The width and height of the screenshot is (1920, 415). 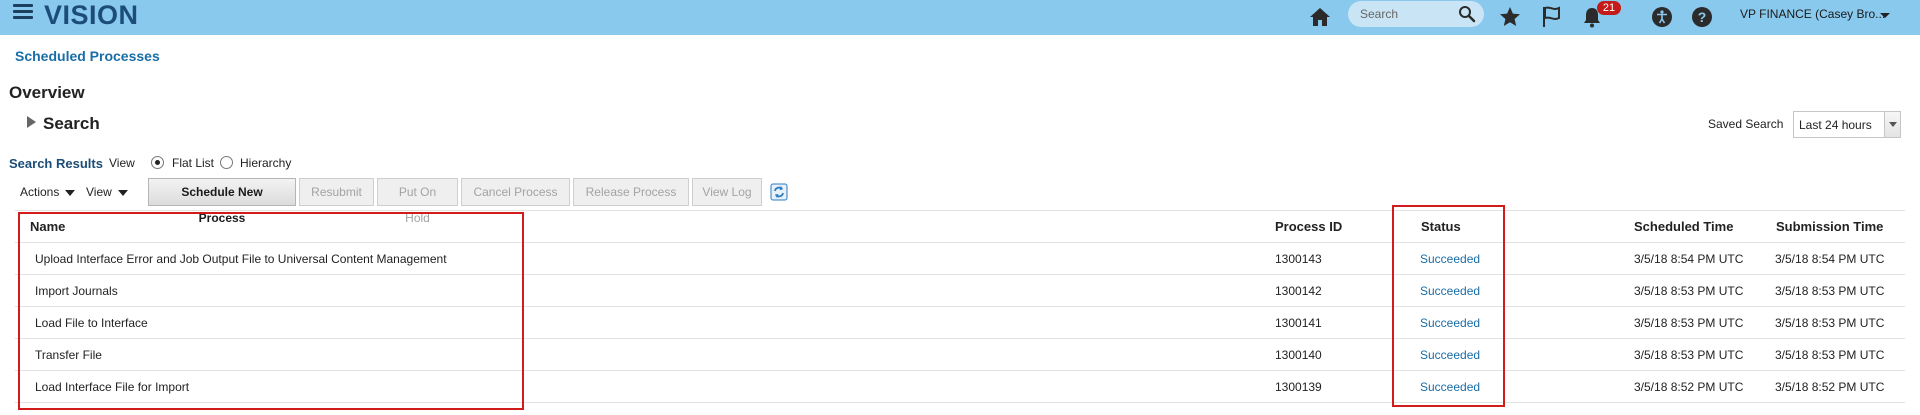 I want to click on hamburger-icon, so click(x=23, y=12).